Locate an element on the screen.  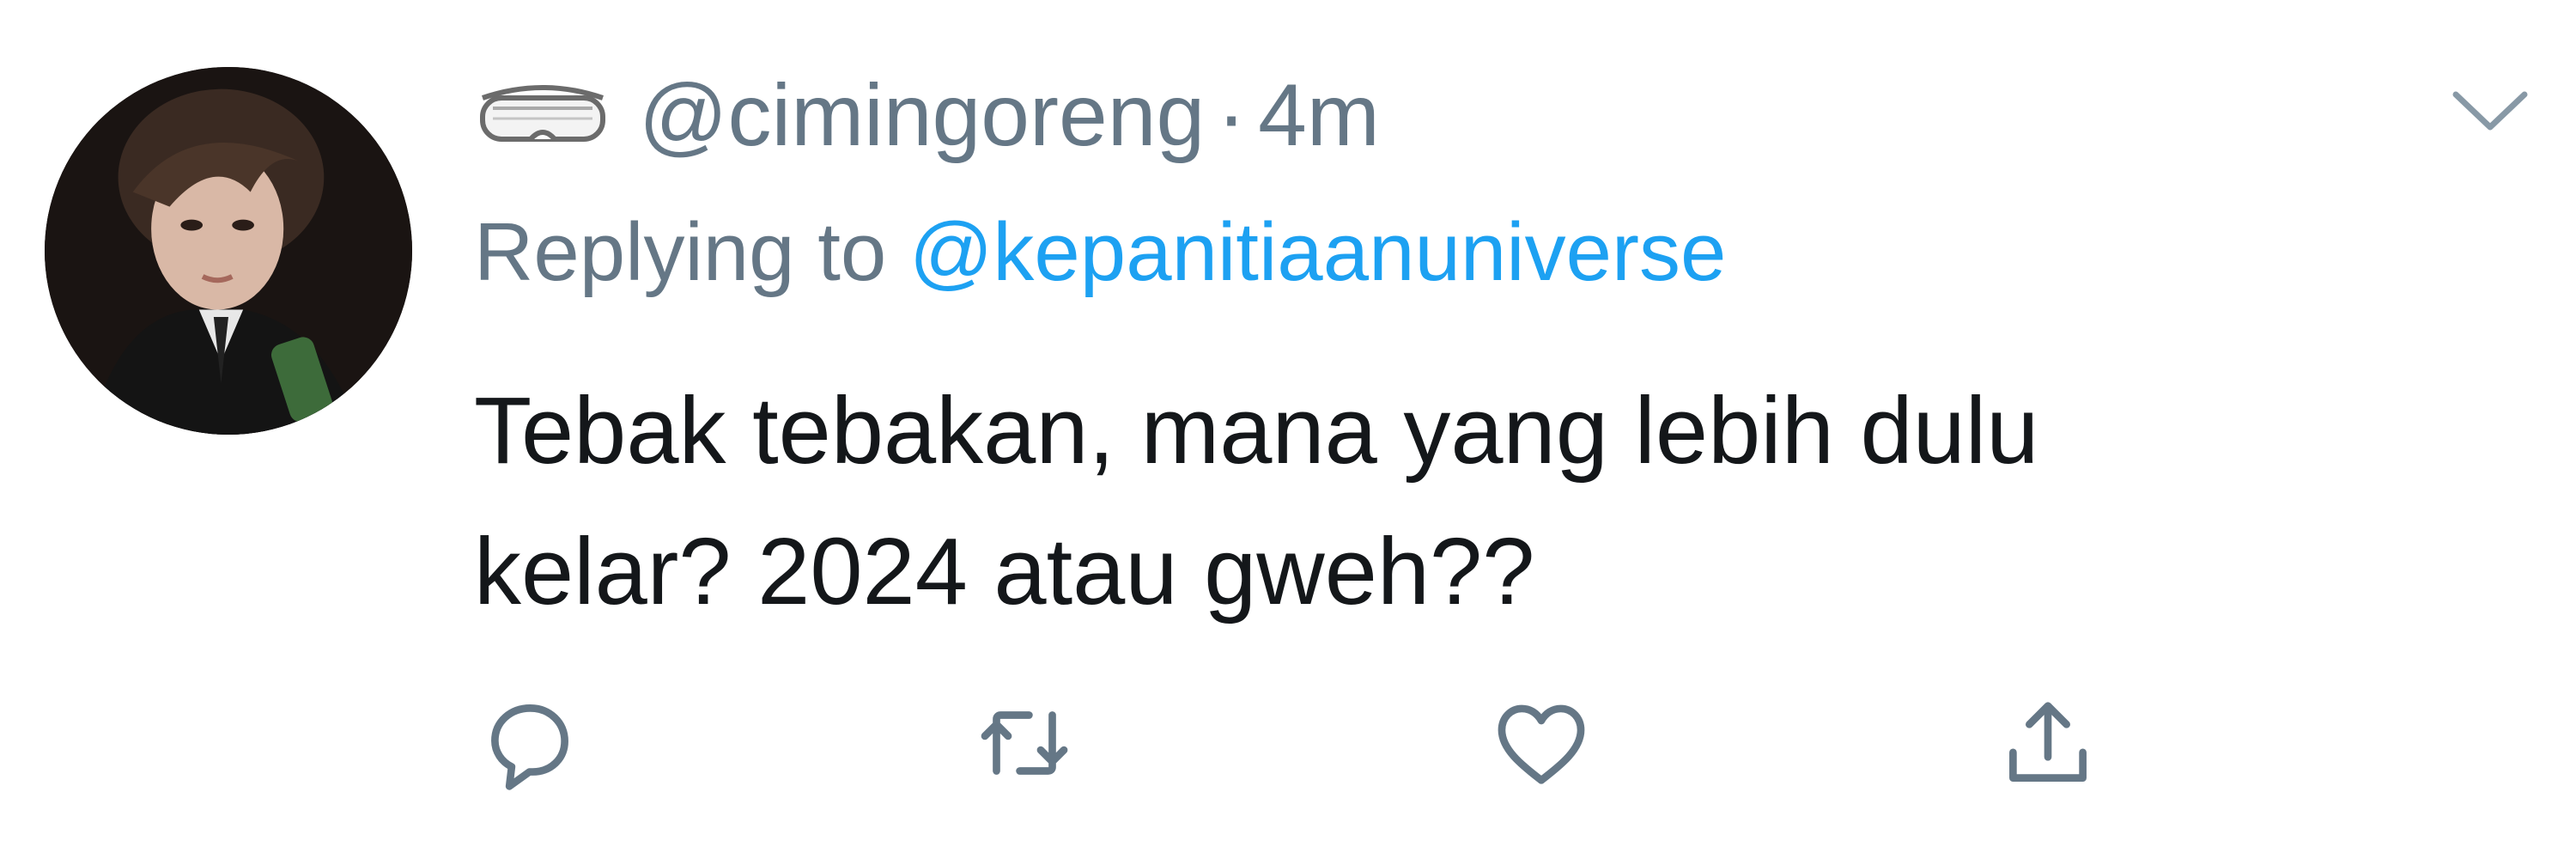
chevron-down-icon is located at coordinates (2490, 112).